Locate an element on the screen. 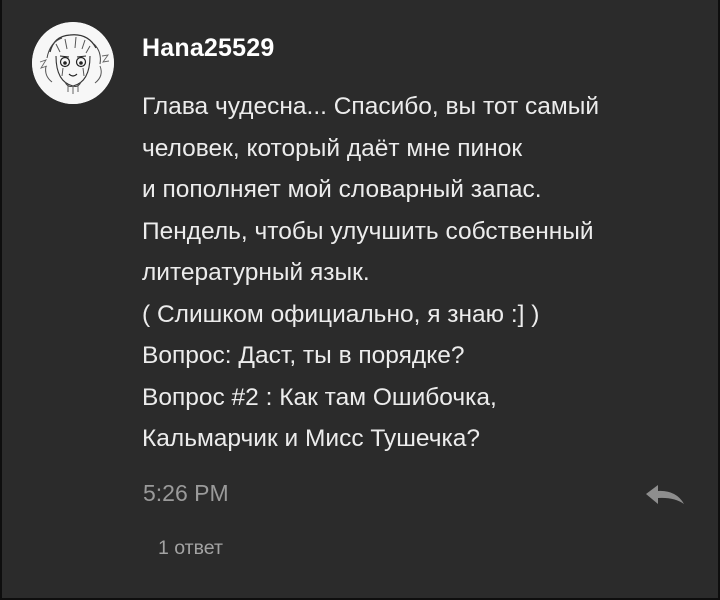 Image resolution: width=720 pixels, height=600 pixels. username: Hana25529 is located at coordinates (208, 48).